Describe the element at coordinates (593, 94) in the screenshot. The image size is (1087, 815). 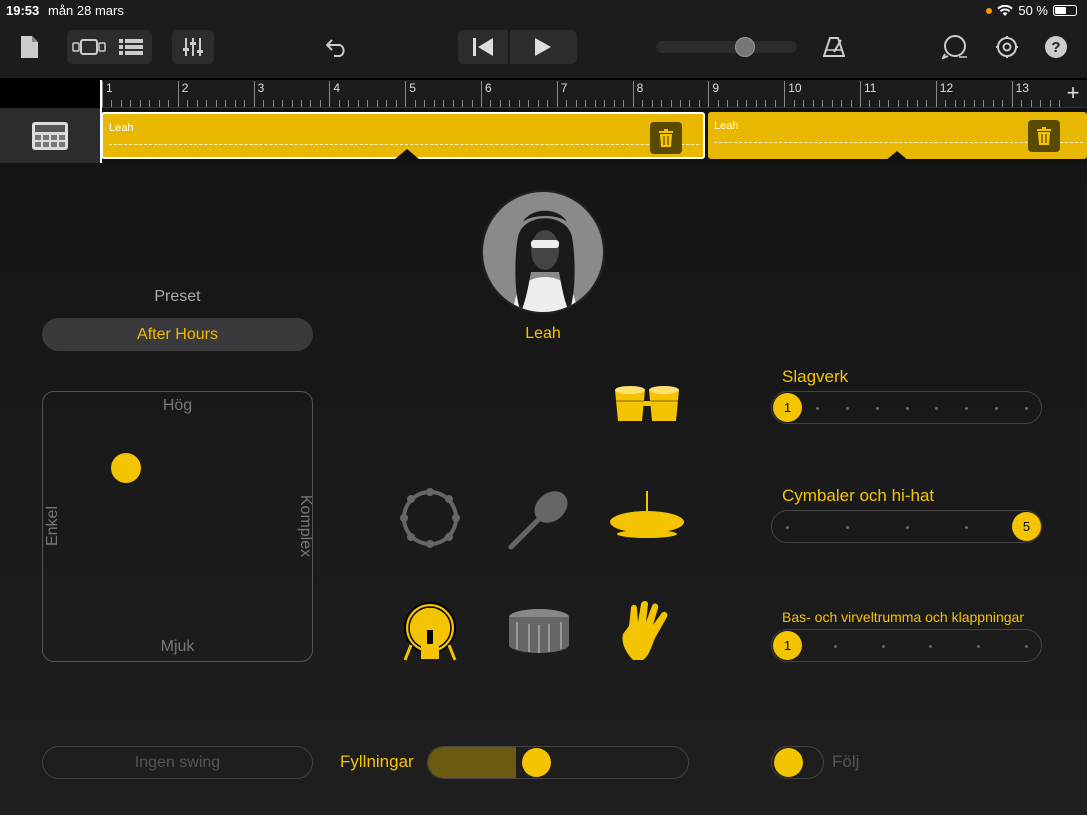
I see `timeline-ruler: 1 2 3 4 5 6 7 8 9 10 11 12 13` at that location.